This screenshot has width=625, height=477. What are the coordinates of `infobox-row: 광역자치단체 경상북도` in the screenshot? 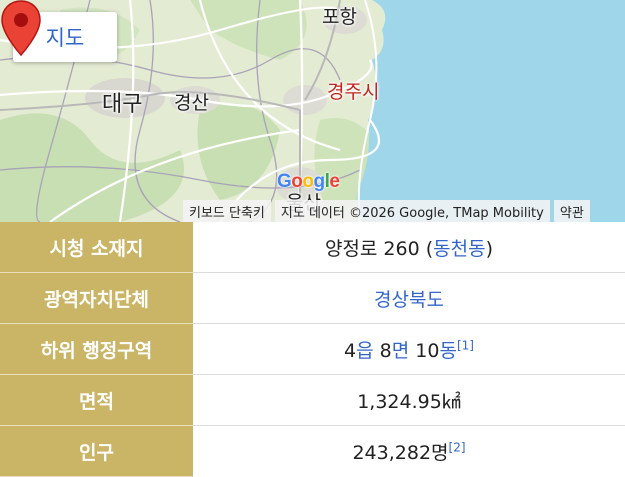 It's located at (312, 298).